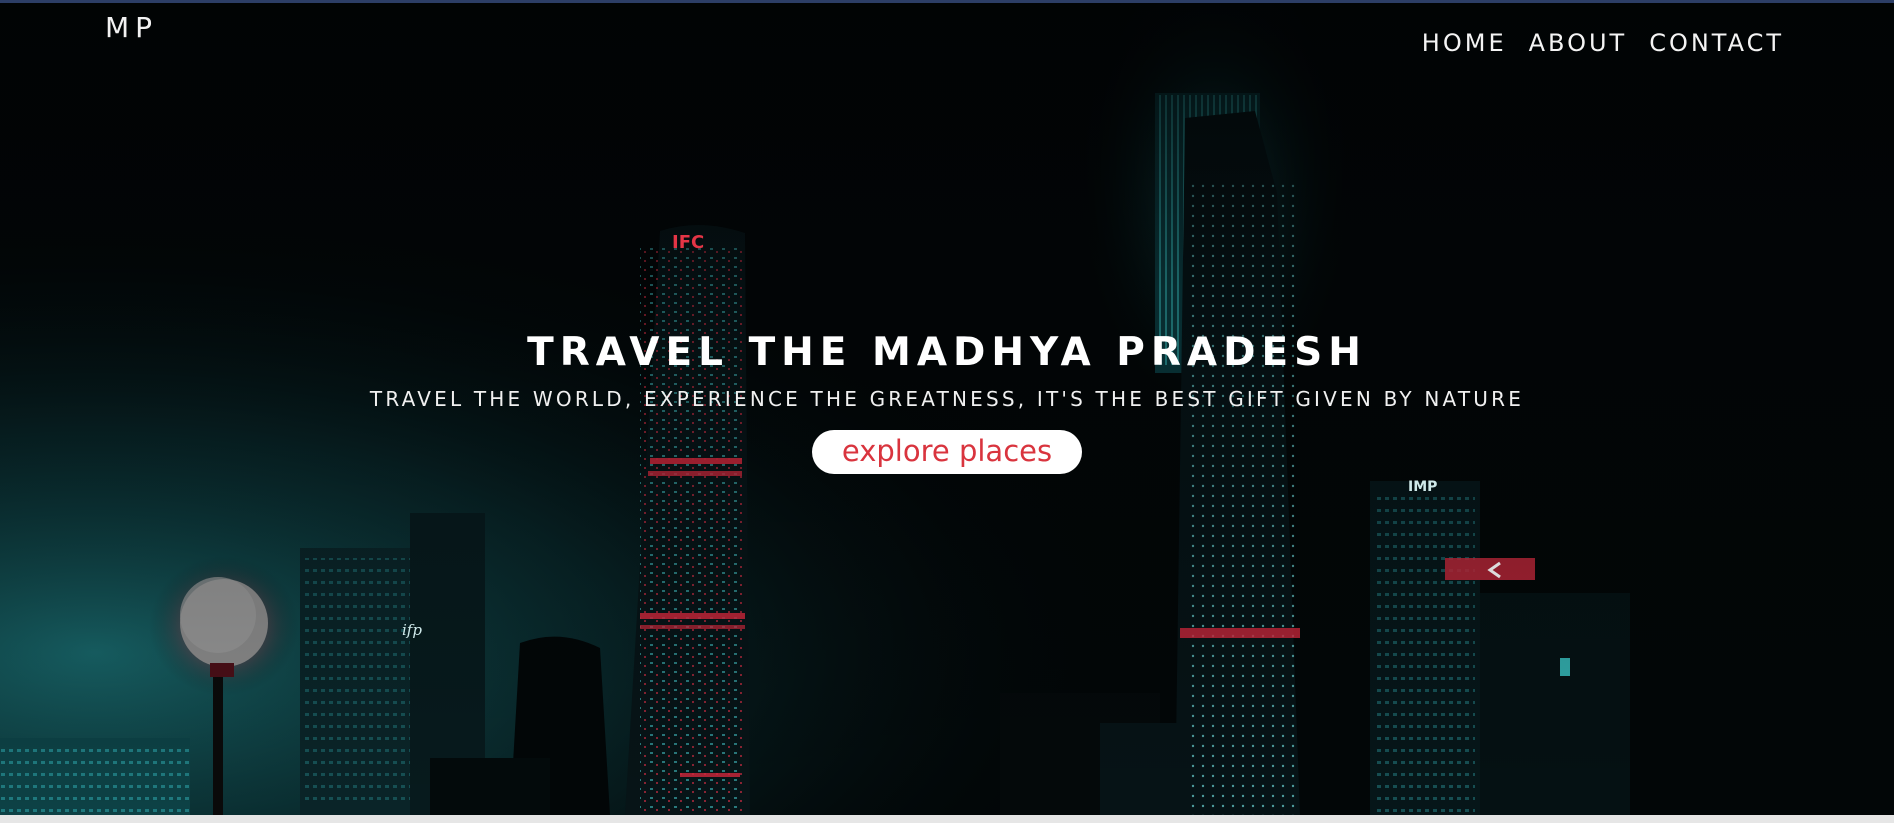 The image size is (1894, 823). Describe the element at coordinates (947, 819) in the screenshot. I see `page-bottom-strip` at that location.